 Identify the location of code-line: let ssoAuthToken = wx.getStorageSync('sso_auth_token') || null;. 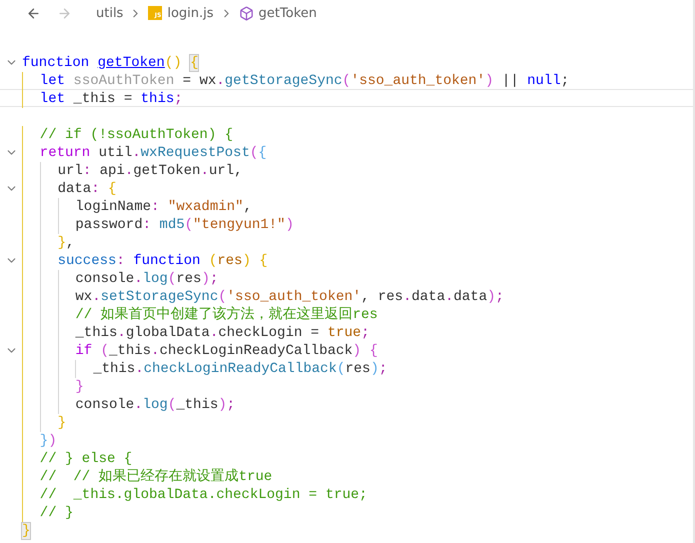
(296, 80).